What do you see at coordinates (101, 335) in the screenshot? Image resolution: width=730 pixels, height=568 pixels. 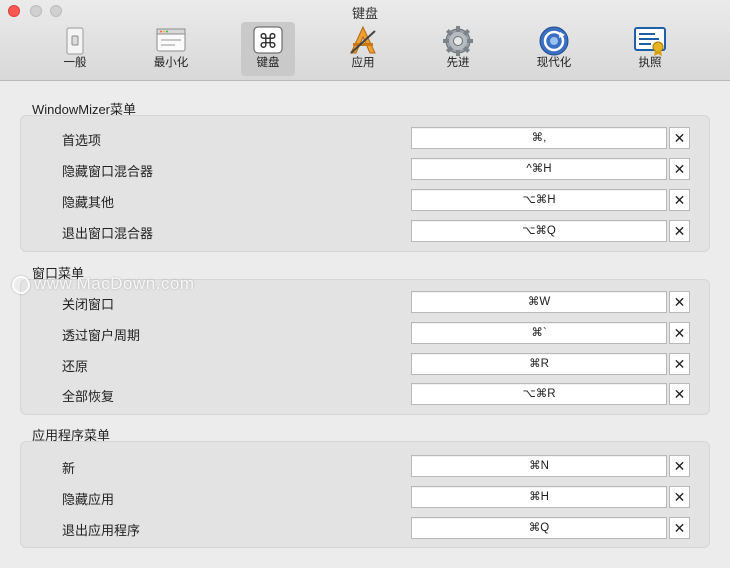 I see `command-name: 透过窗户周期` at bounding box center [101, 335].